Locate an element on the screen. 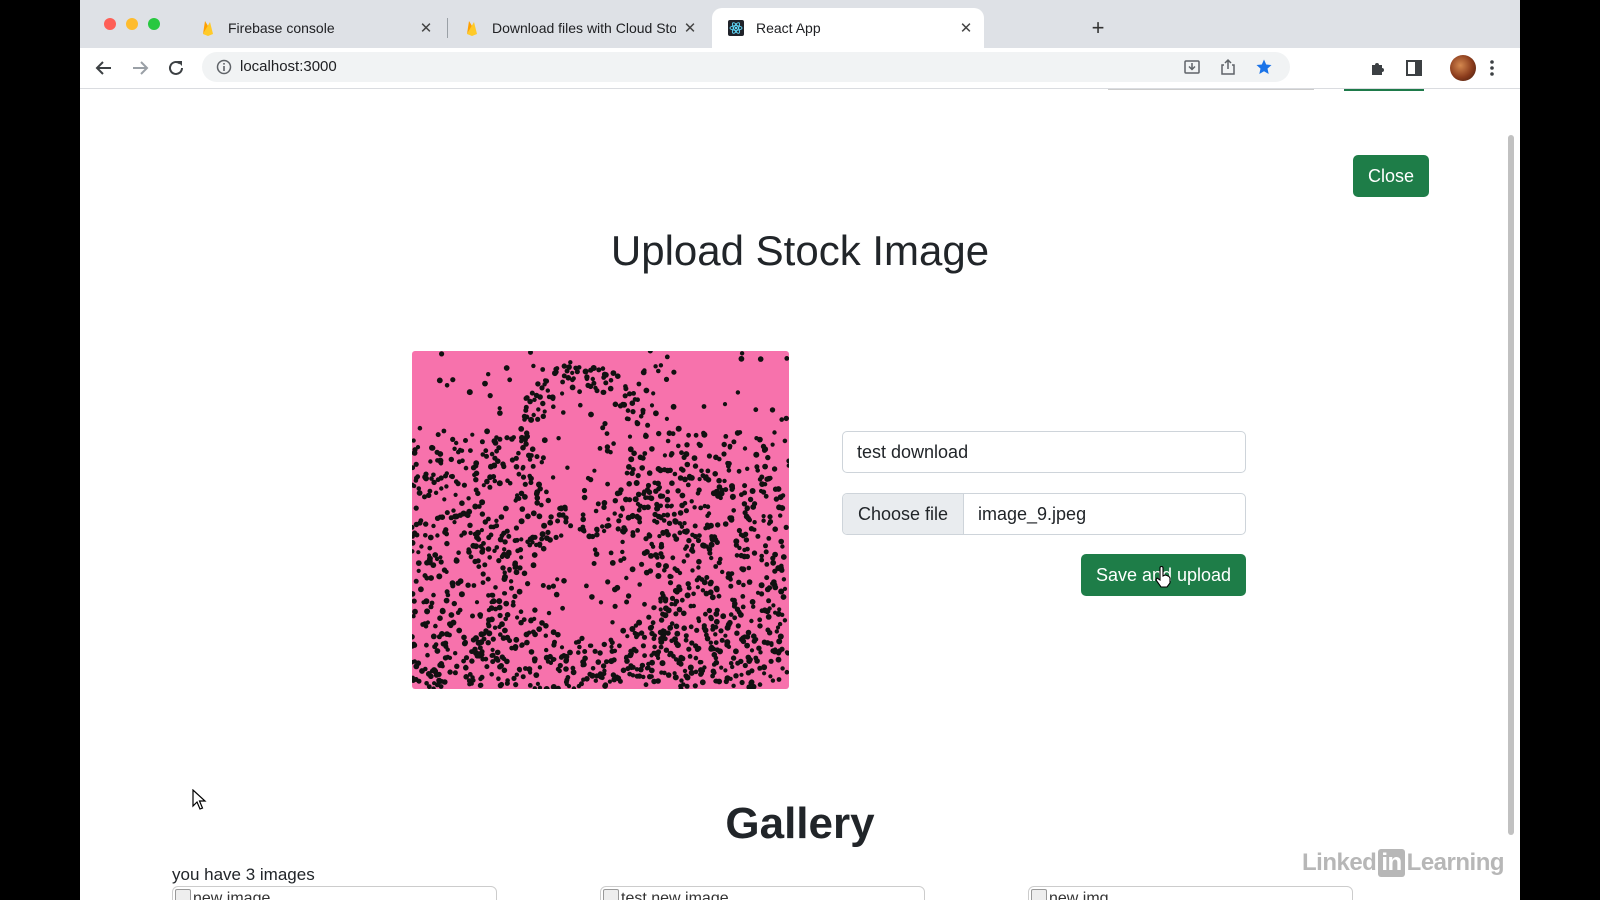 The height and width of the screenshot is (900, 1600). image-preview is located at coordinates (600, 520).